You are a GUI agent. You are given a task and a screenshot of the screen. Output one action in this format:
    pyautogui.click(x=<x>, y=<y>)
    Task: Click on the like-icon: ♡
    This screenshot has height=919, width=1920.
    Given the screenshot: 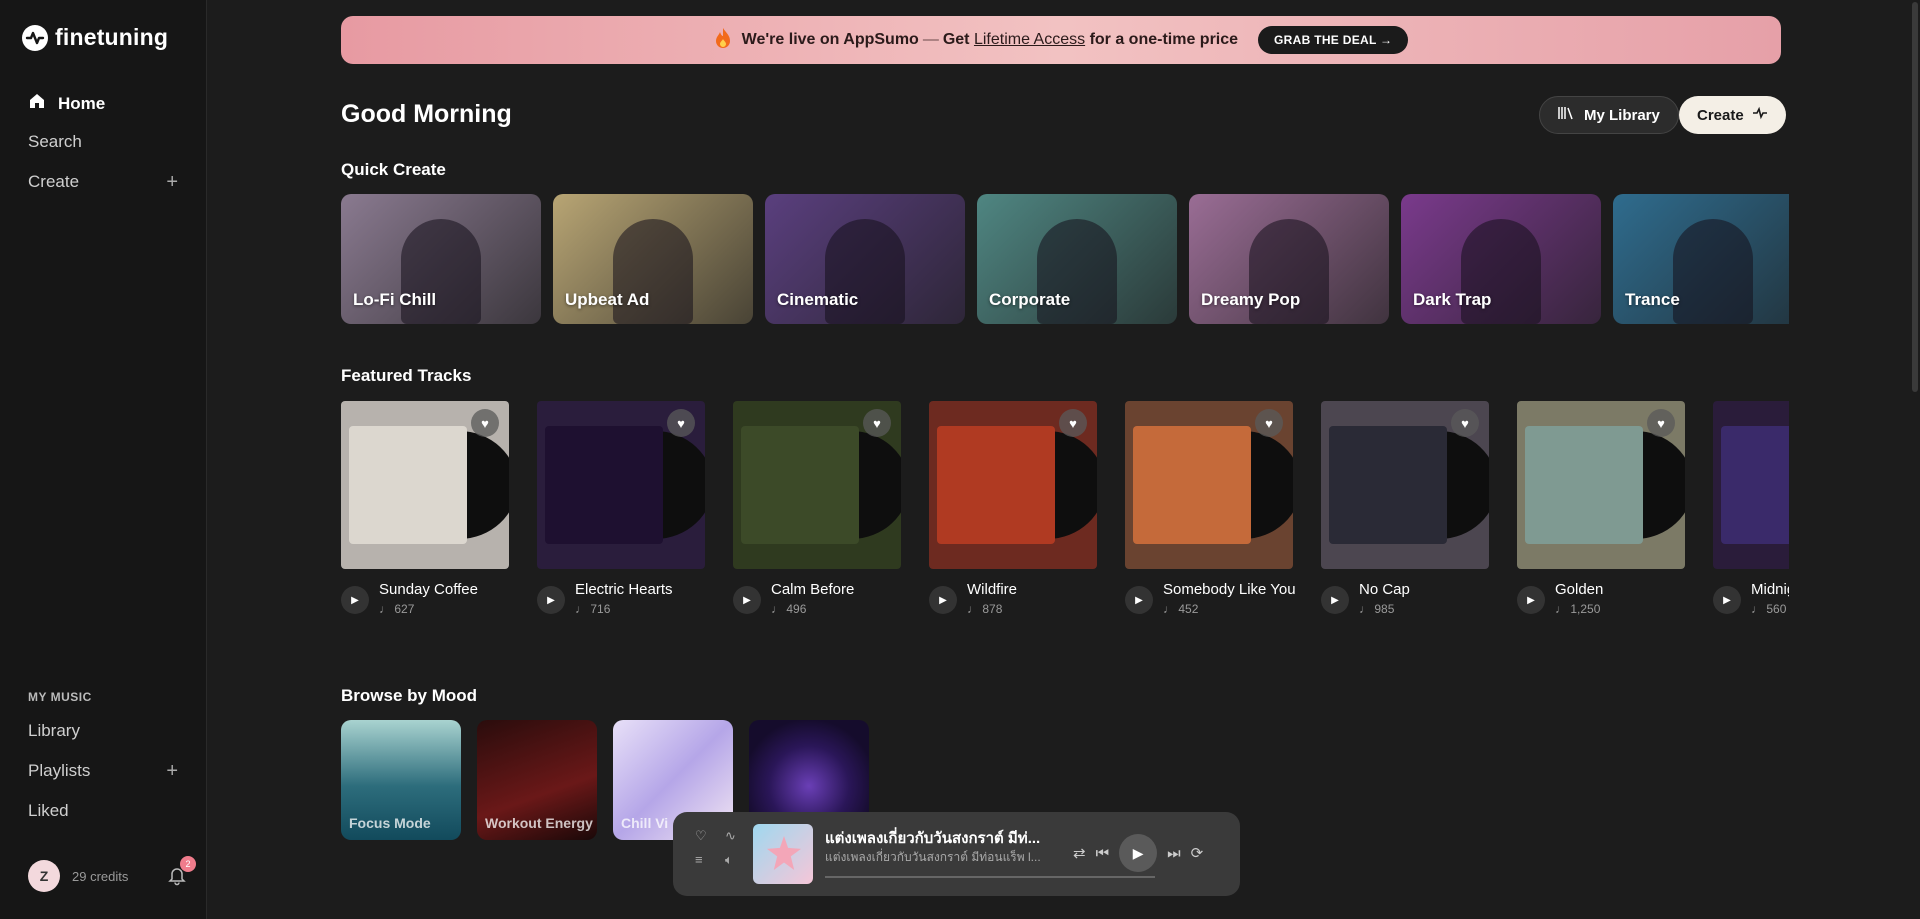 What is the action you would take?
    pyautogui.click(x=706, y=836)
    